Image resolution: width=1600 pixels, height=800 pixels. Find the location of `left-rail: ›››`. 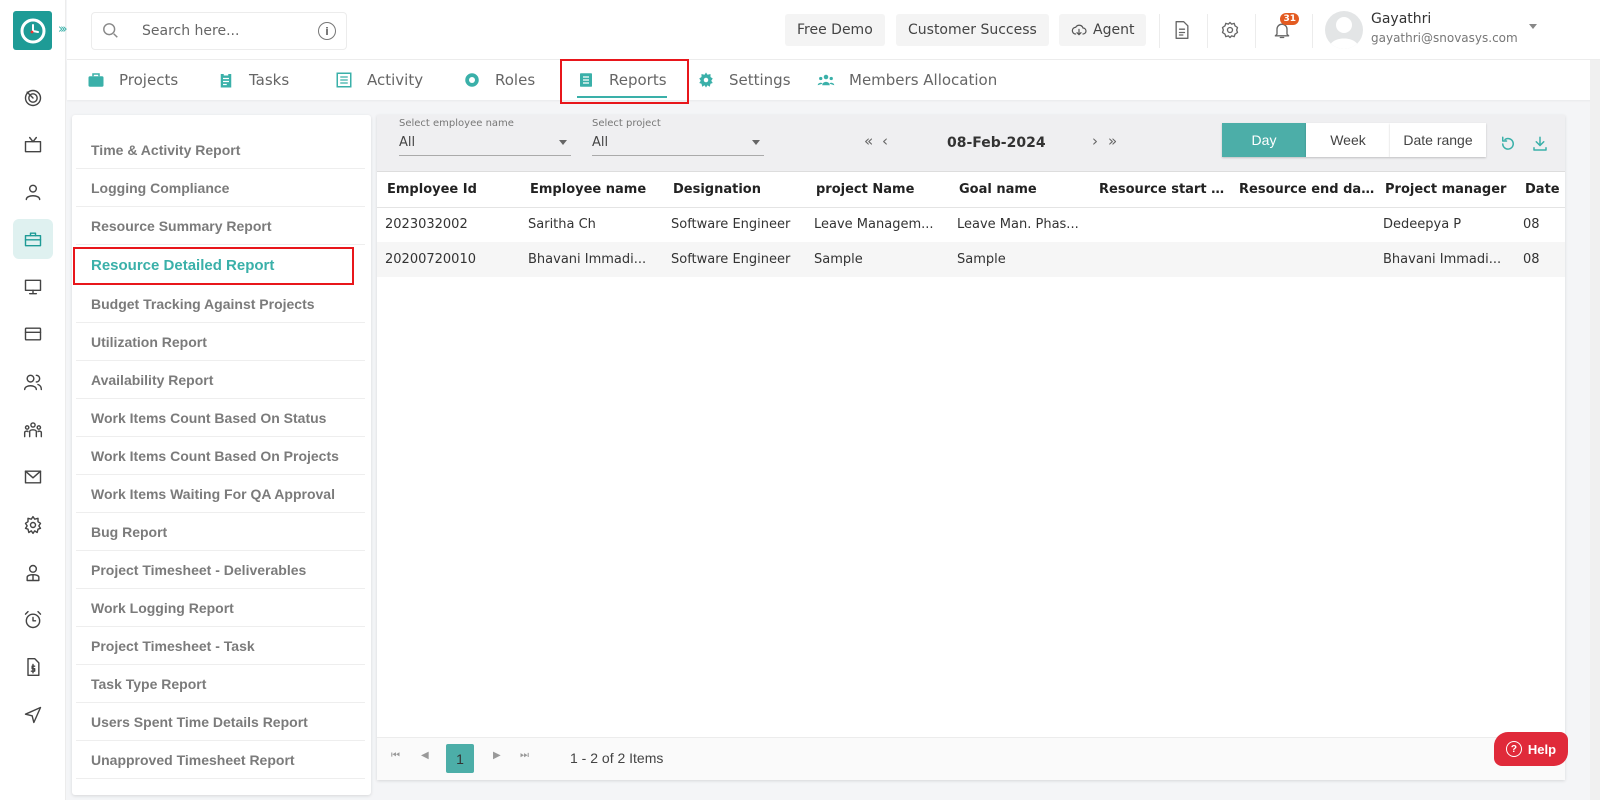

left-rail: ››› is located at coordinates (33, 400).